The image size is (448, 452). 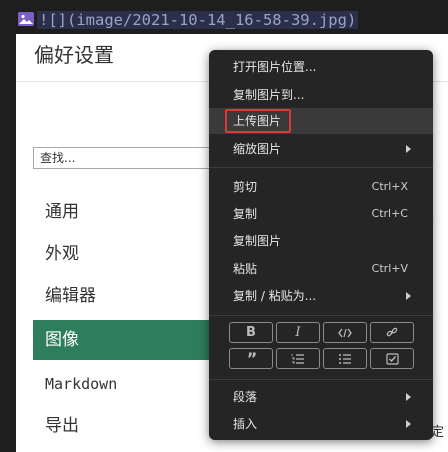 I want to click on menu-item-label: 复制, so click(x=245, y=214).